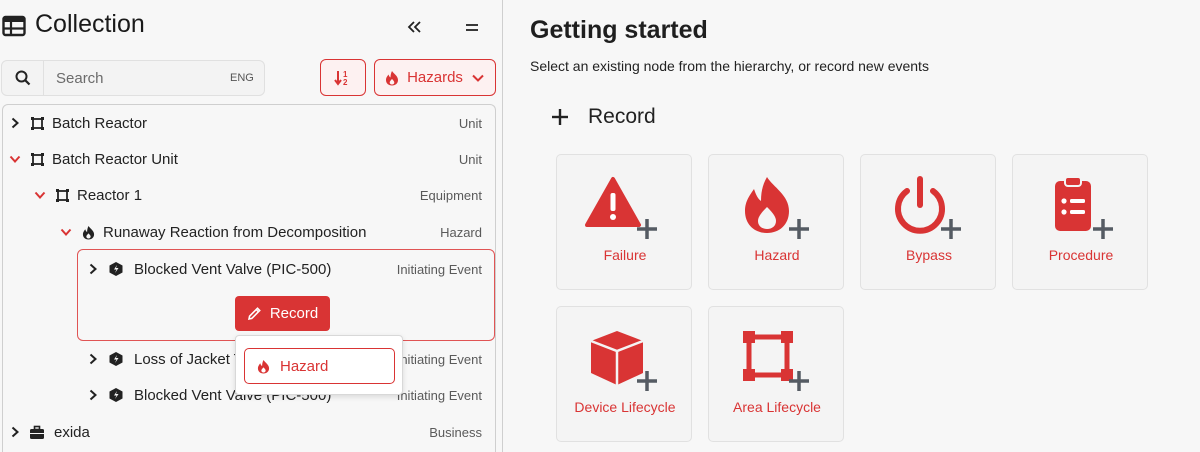 The image size is (1200, 452). What do you see at coordinates (246, 123) in the screenshot?
I see `tree-row: Batch Reactor Unit` at bounding box center [246, 123].